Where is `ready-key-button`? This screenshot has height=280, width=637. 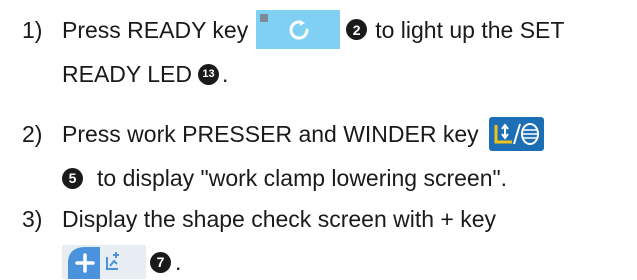 ready-key-button is located at coordinates (298, 29).